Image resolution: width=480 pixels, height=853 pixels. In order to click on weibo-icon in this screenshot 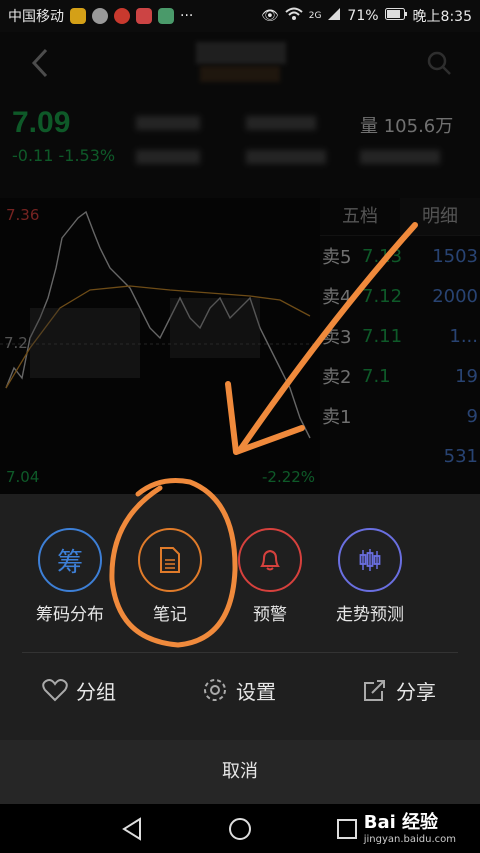, I will do `click(122, 16)`.